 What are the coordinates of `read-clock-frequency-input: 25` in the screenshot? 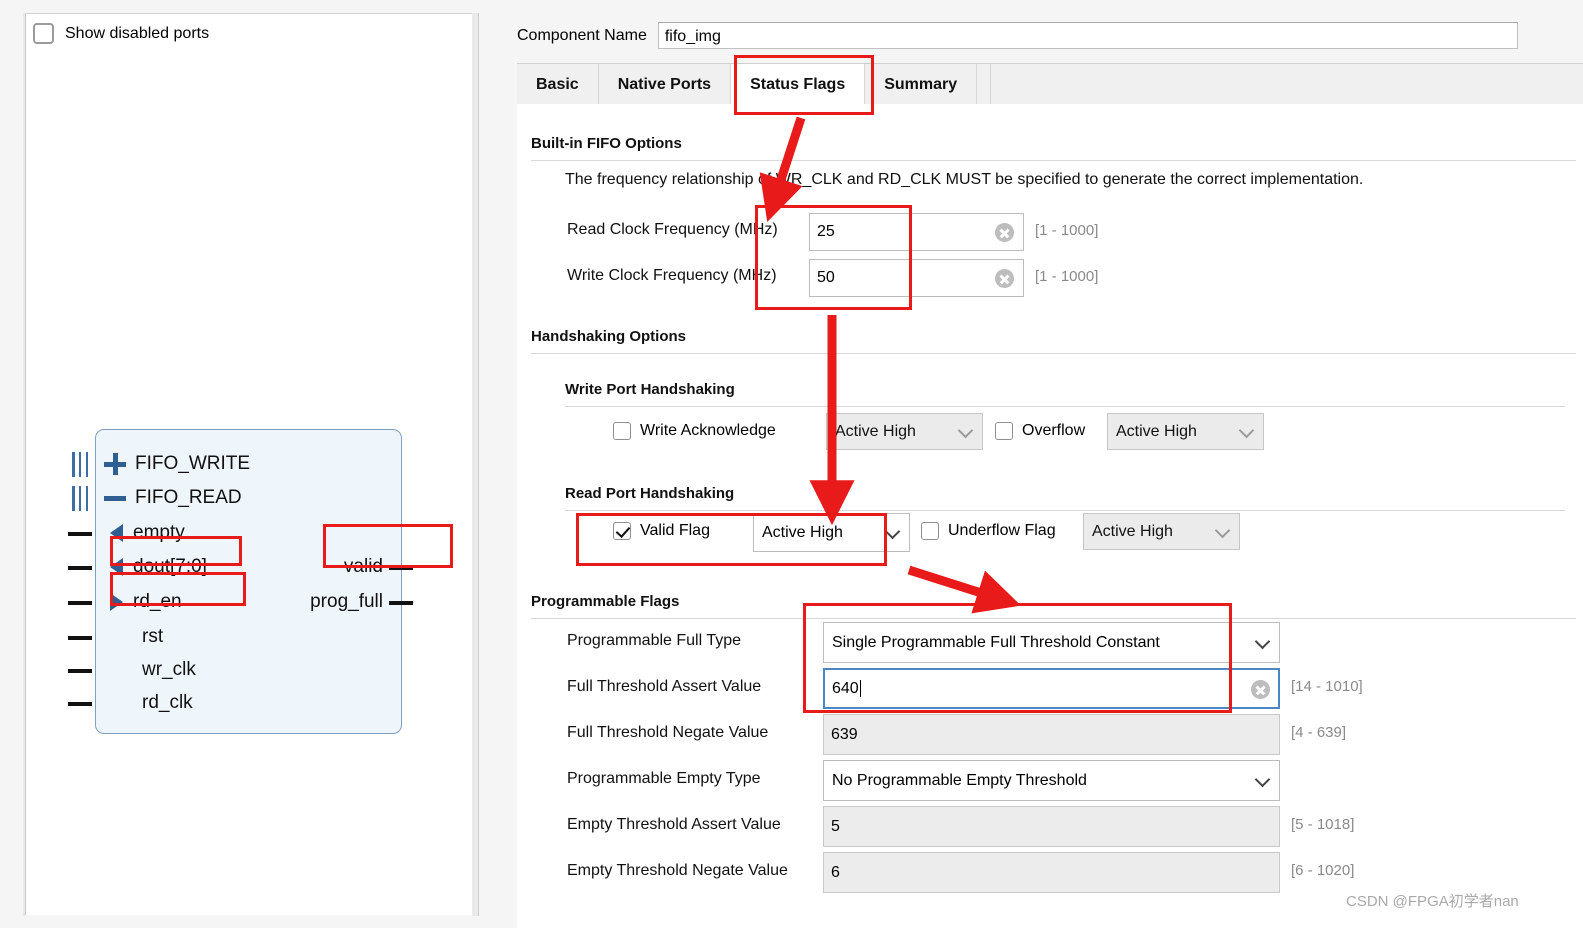 It's located at (916, 232).